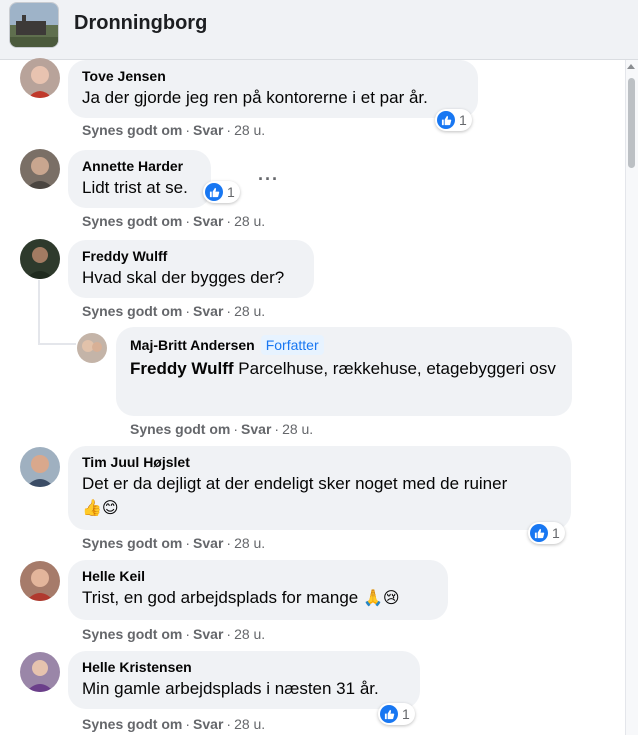 This screenshot has width=638, height=735. What do you see at coordinates (268, 179) in the screenshot?
I see `more-options-icon: ···` at bounding box center [268, 179].